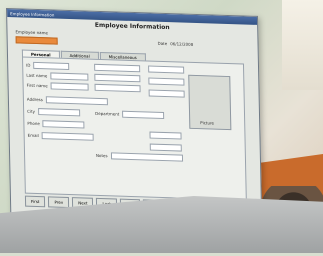  What do you see at coordinates (35, 201) in the screenshot?
I see `first-button: First` at bounding box center [35, 201].